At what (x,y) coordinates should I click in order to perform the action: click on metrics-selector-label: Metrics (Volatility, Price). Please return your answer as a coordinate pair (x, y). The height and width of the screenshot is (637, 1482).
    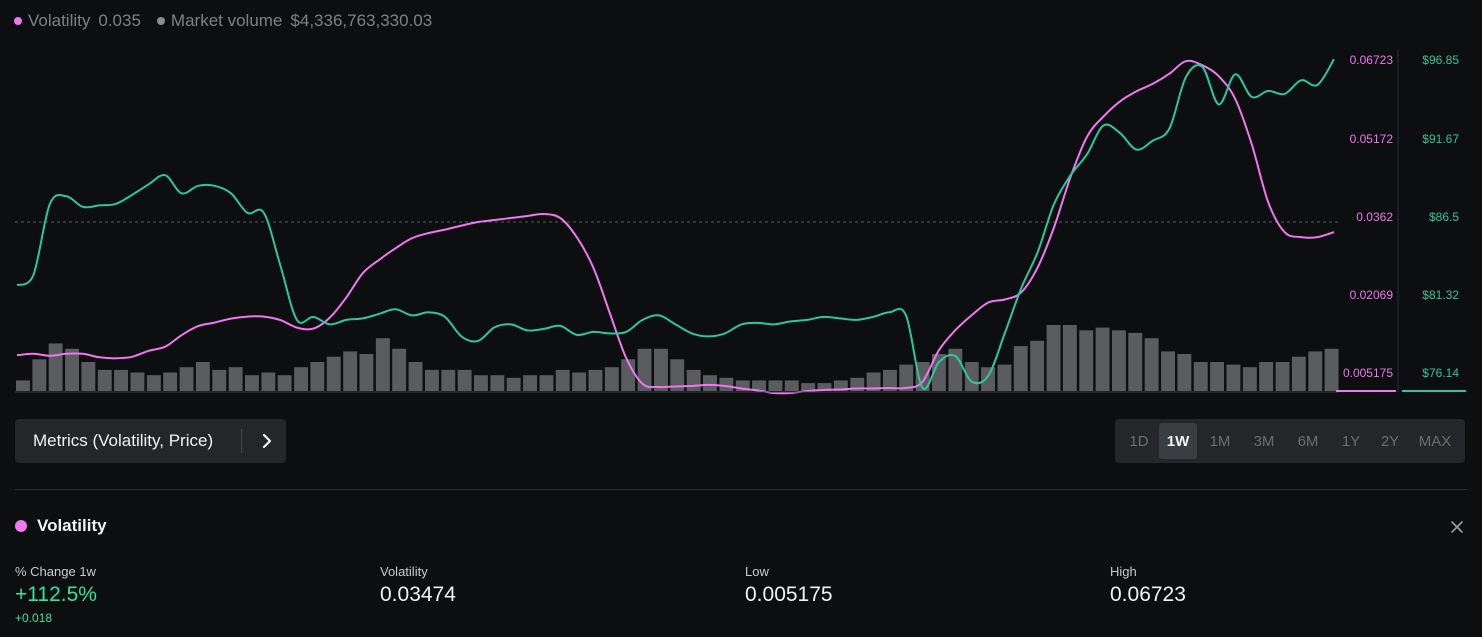
    Looking at the image, I should click on (123, 440).